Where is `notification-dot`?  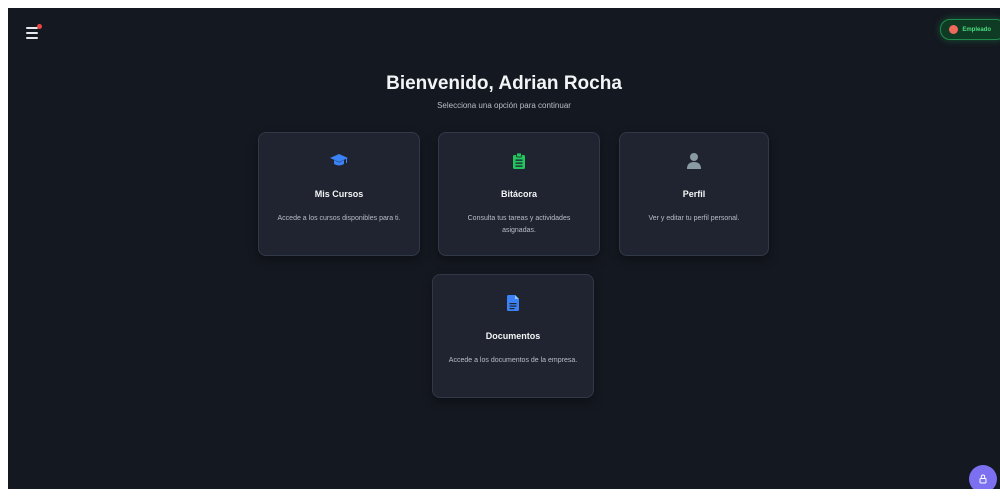 notification-dot is located at coordinates (39, 26).